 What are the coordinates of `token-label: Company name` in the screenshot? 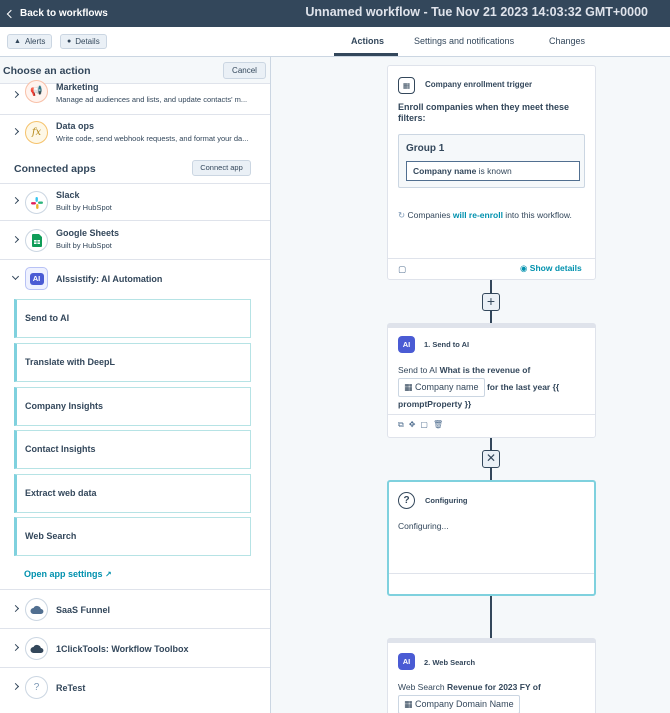 It's located at (447, 387).